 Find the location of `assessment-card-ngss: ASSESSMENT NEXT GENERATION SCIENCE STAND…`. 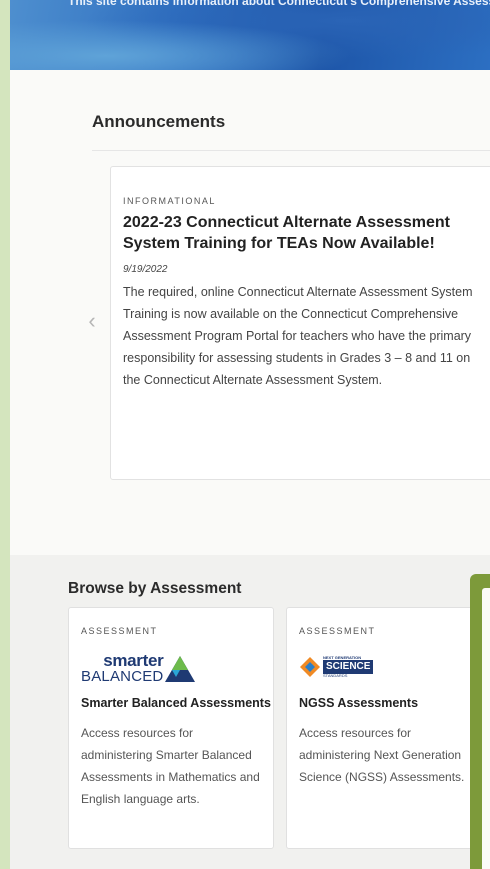

assessment-card-ngss: ASSESSMENT NEXT GENERATION SCIENCE STAND… is located at coordinates (388, 728).